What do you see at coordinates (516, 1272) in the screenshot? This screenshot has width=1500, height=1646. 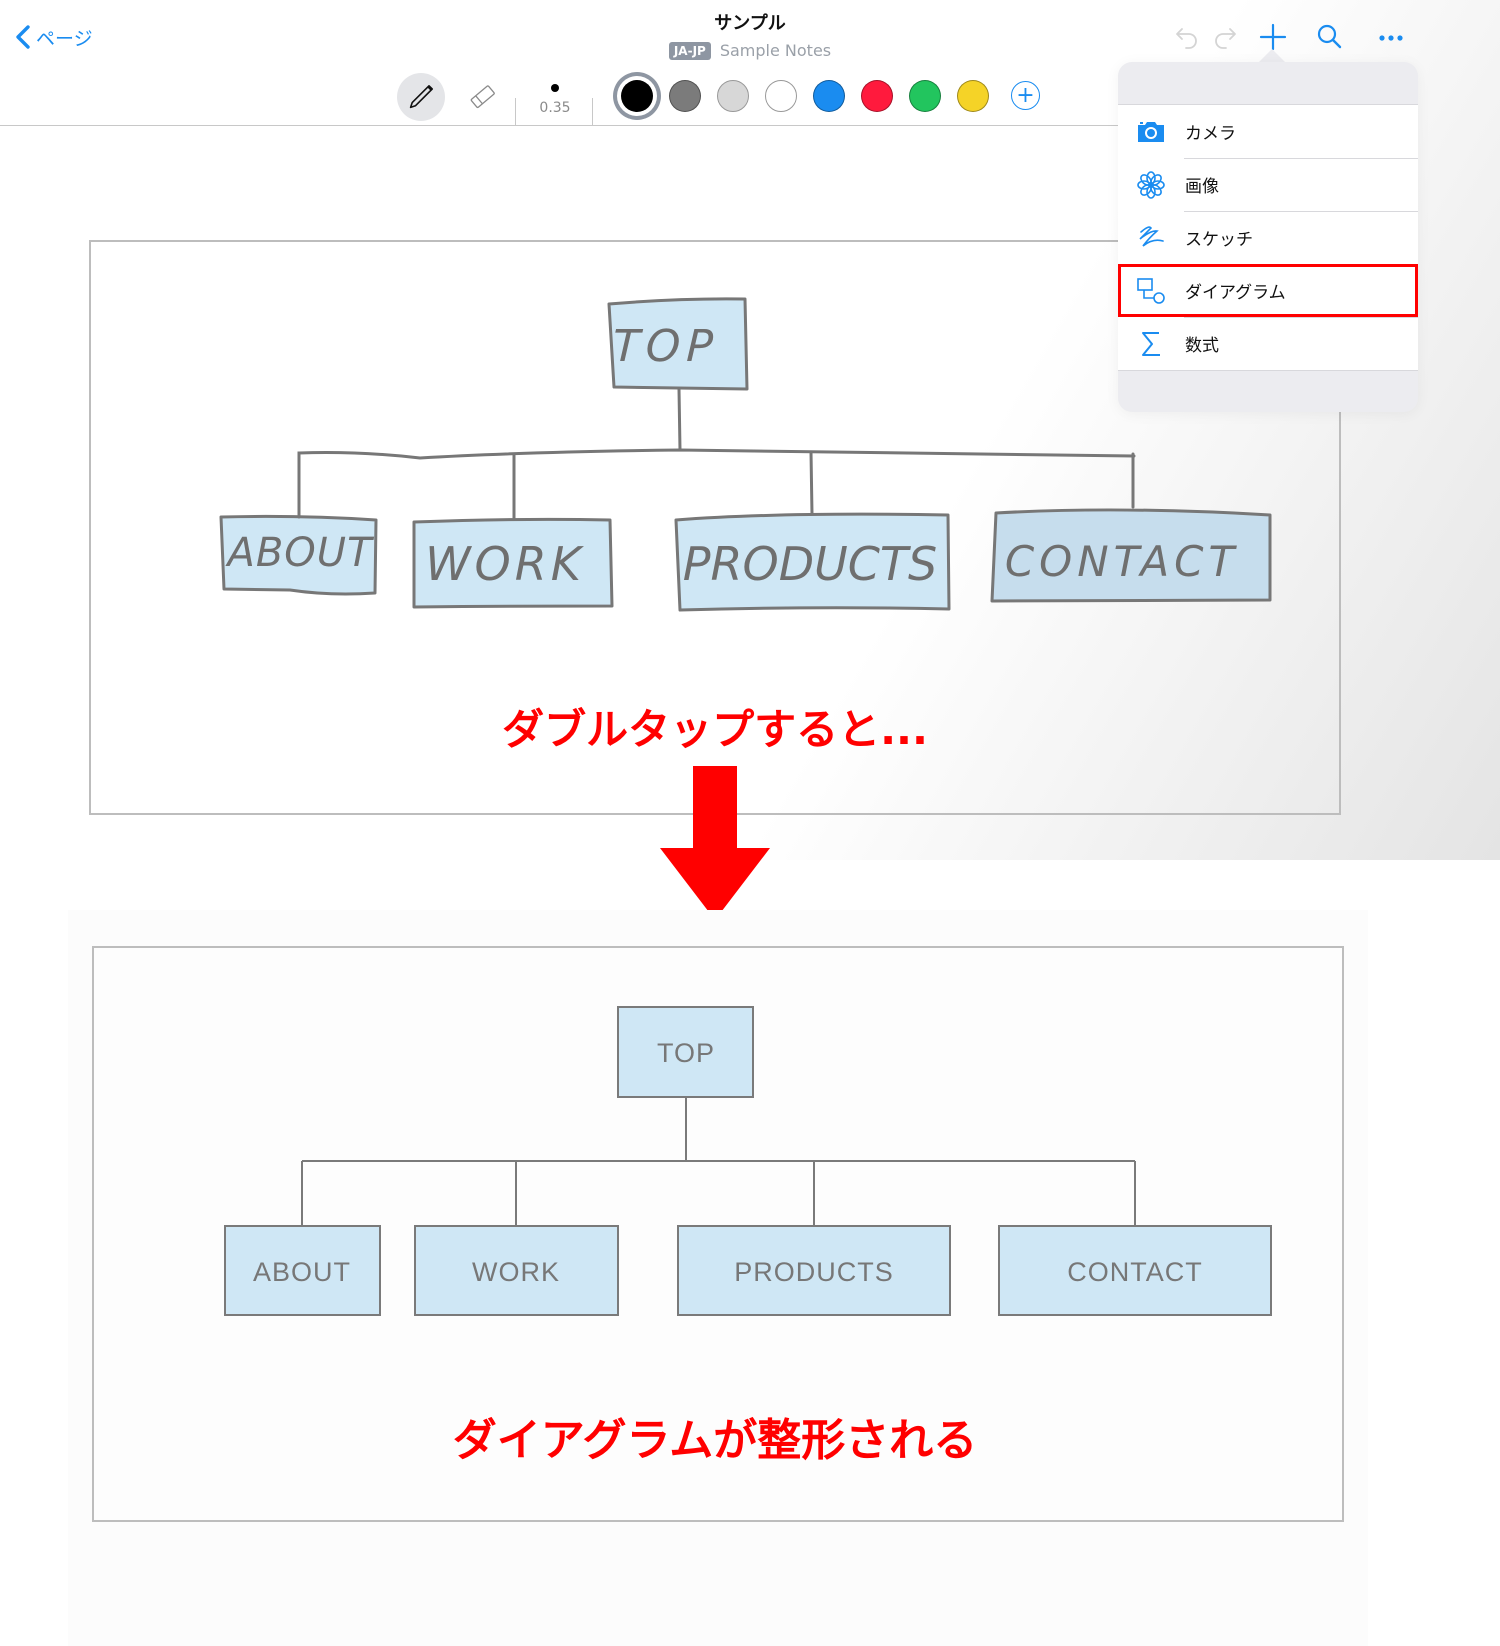 I see `node-label-work: WORK` at bounding box center [516, 1272].